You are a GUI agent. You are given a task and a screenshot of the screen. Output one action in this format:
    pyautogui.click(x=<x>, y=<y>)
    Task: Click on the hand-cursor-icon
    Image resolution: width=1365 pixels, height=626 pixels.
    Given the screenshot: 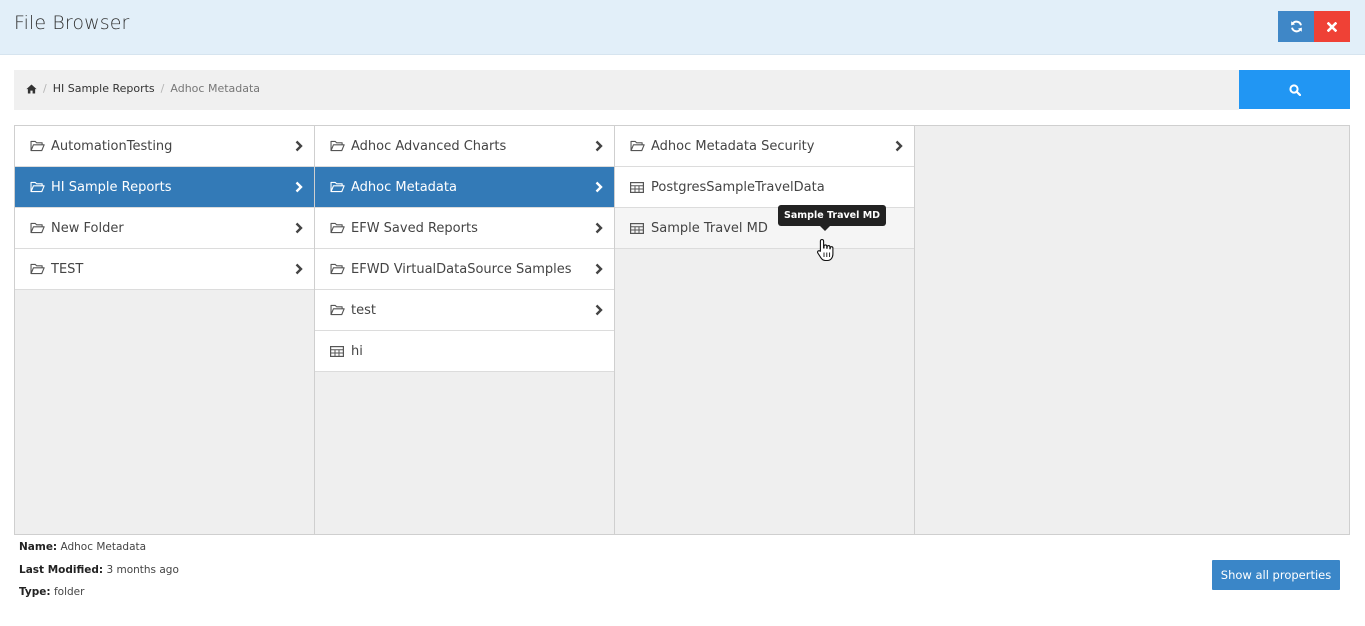 What is the action you would take?
    pyautogui.click(x=825, y=250)
    